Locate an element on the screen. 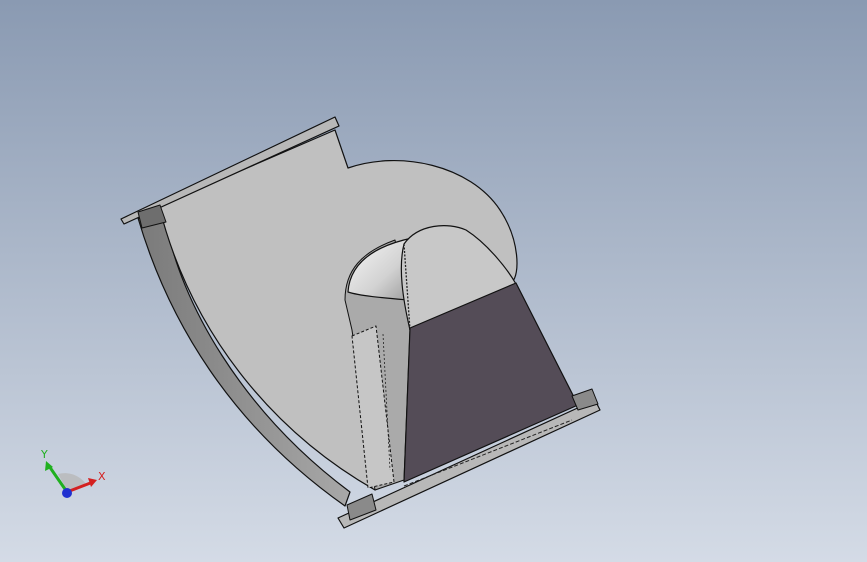 Image resolution: width=867 pixels, height=562 pixels. z-axis-icon is located at coordinates (67, 493).